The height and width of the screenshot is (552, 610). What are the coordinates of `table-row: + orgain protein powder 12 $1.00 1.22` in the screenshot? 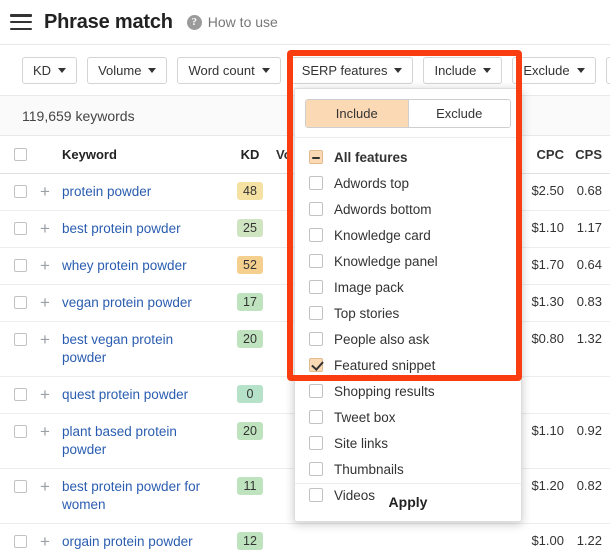 It's located at (305, 538).